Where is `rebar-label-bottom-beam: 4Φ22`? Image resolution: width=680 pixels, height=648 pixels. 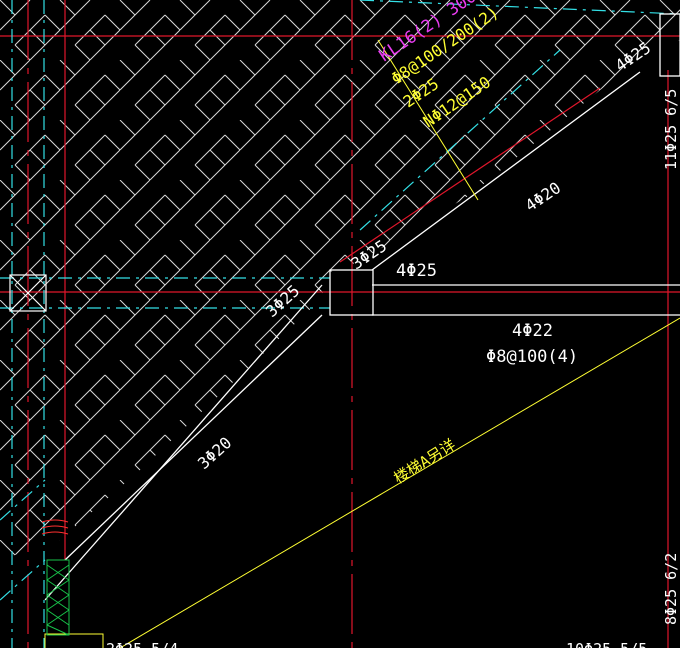
rebar-label-bottom-beam: 4Φ22 is located at coordinates (532, 331).